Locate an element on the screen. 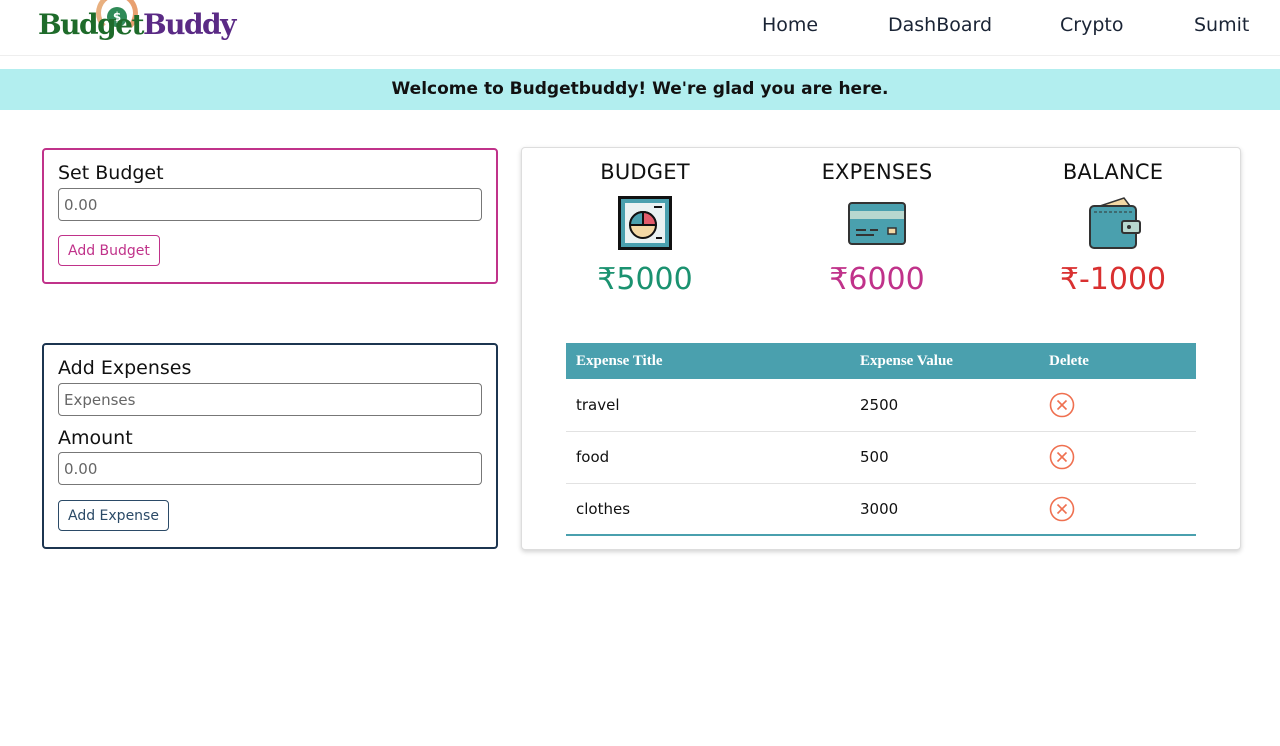  expense-title-input is located at coordinates (270, 399).